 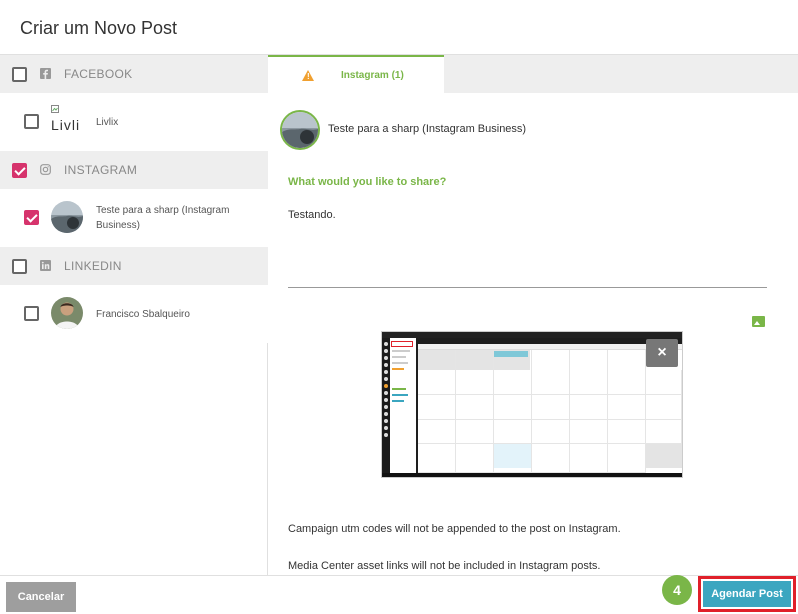 I want to click on facebook-group-checkbox, so click(x=19, y=74).